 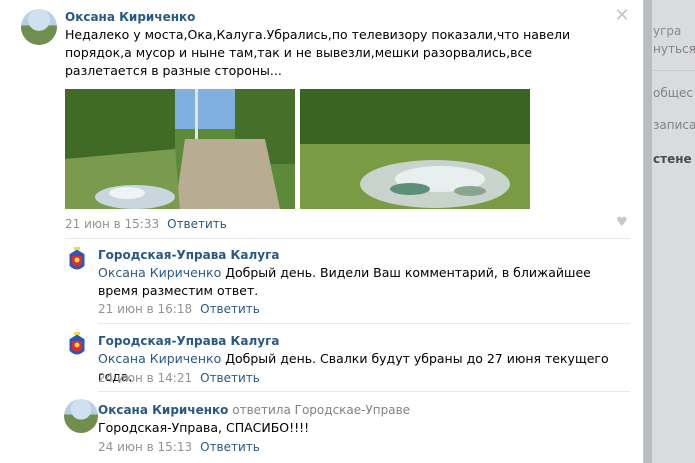 I want to click on close-icon: ✕, so click(x=622, y=16).